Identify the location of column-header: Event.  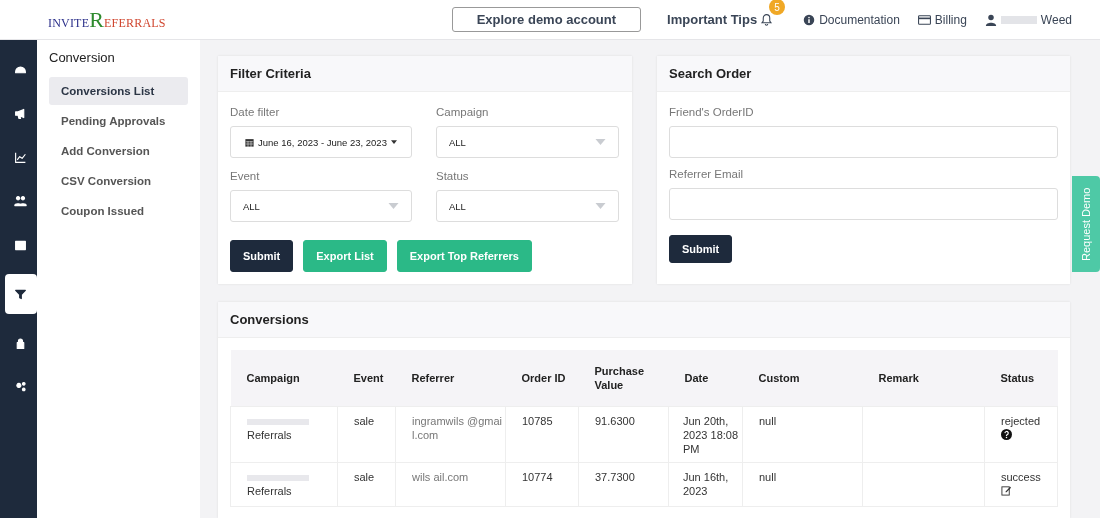
(366, 378).